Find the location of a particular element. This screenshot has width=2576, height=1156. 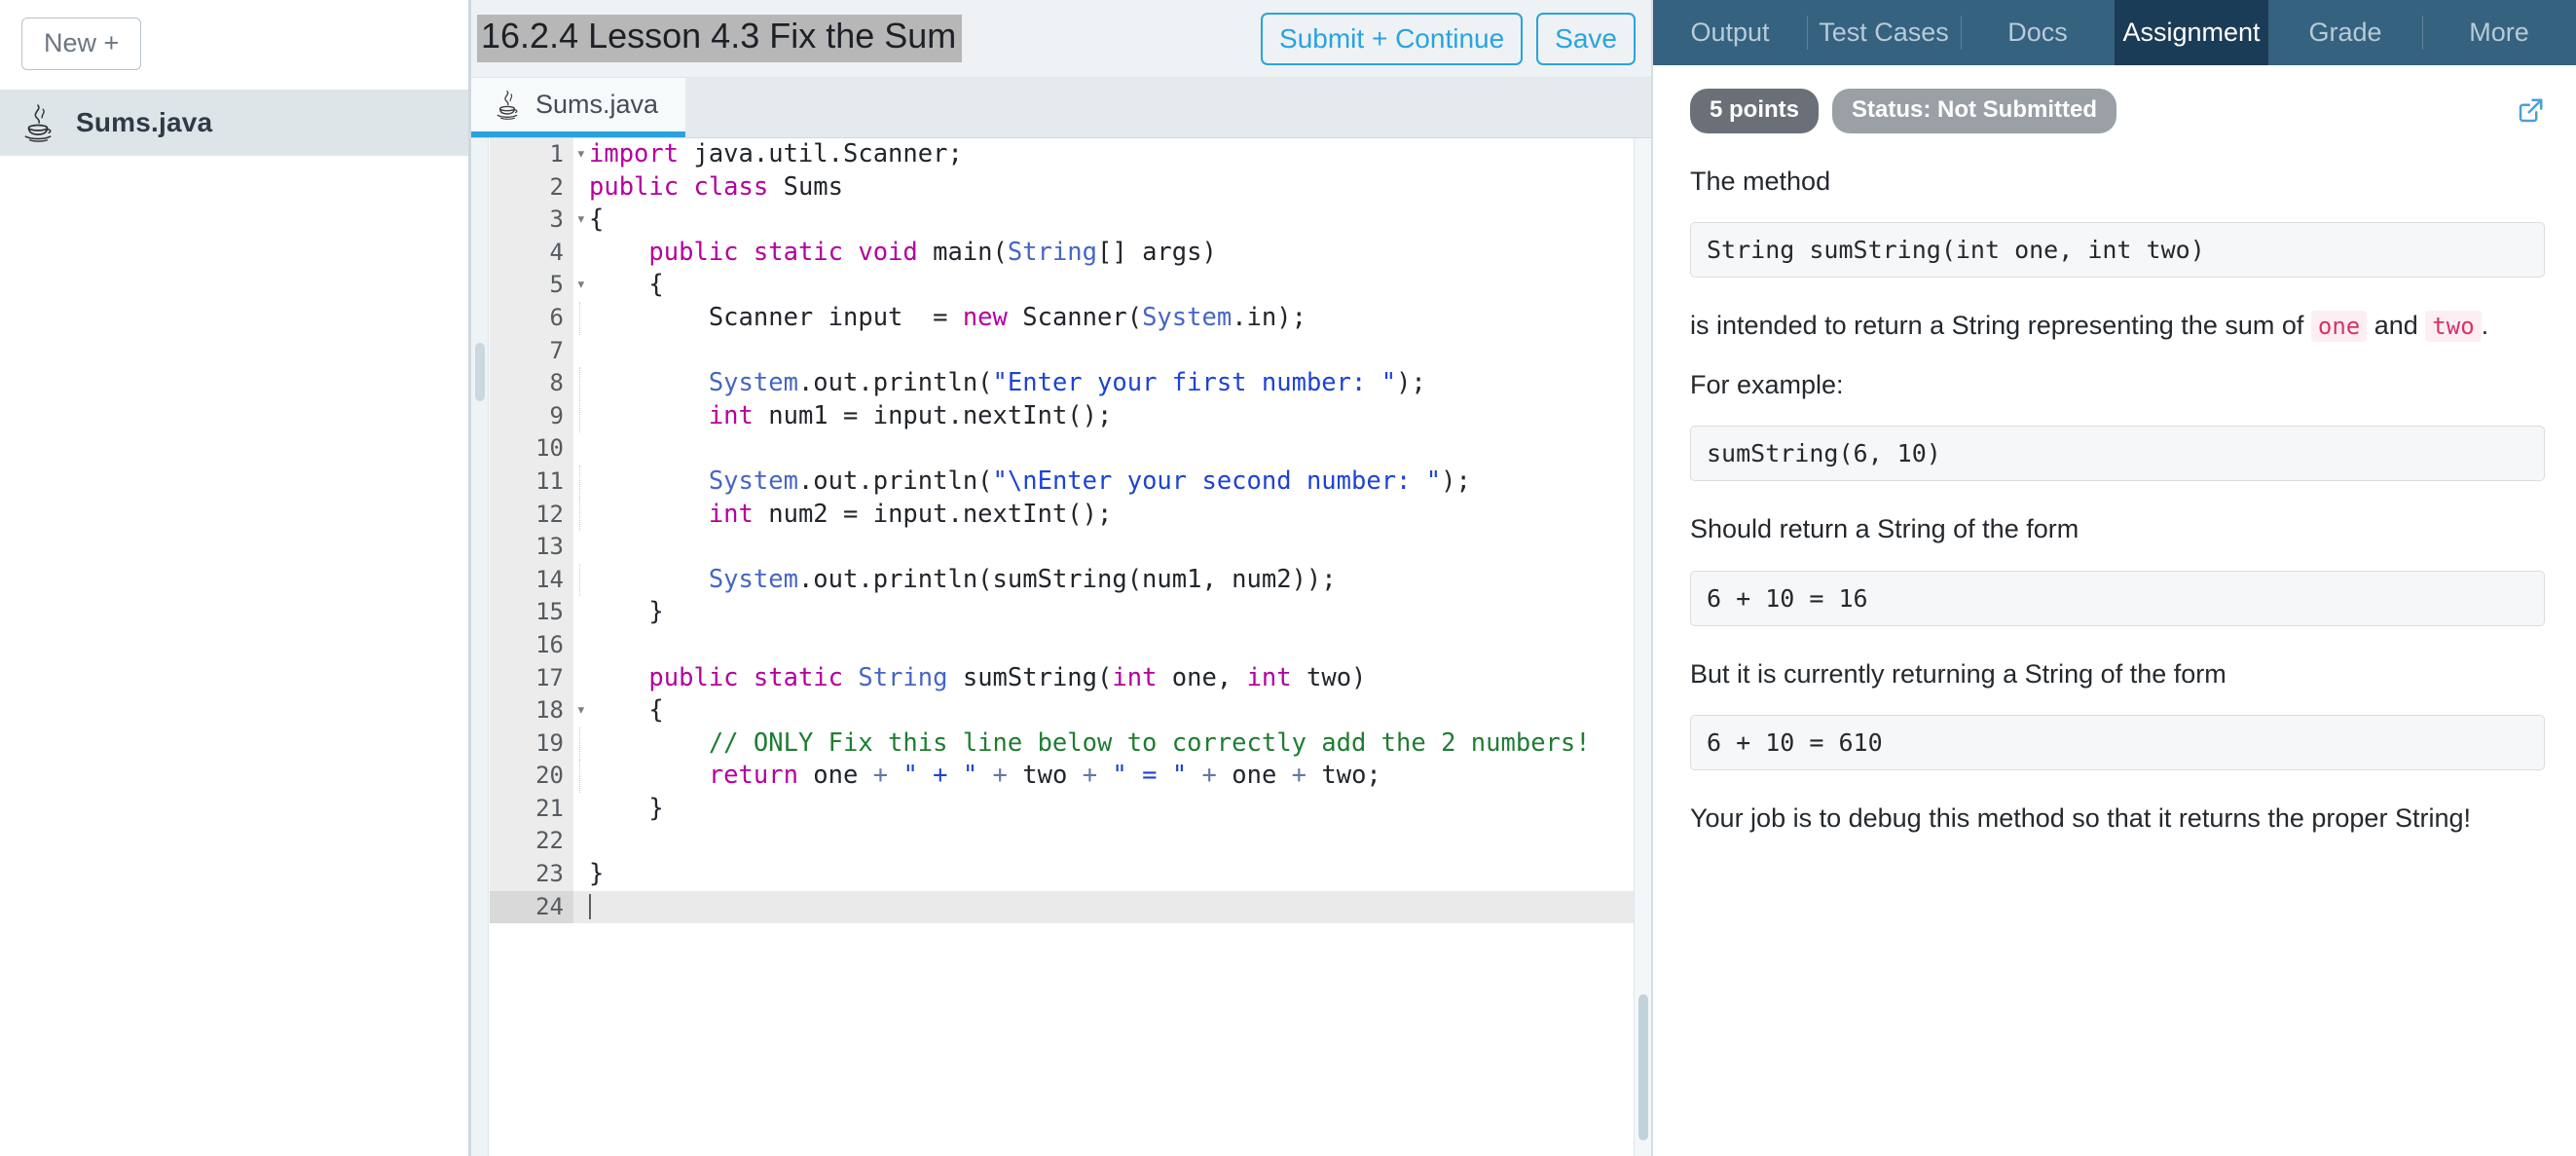

code-text: Scanner input = new Scanner(System.in); is located at coordinates (1103, 318).